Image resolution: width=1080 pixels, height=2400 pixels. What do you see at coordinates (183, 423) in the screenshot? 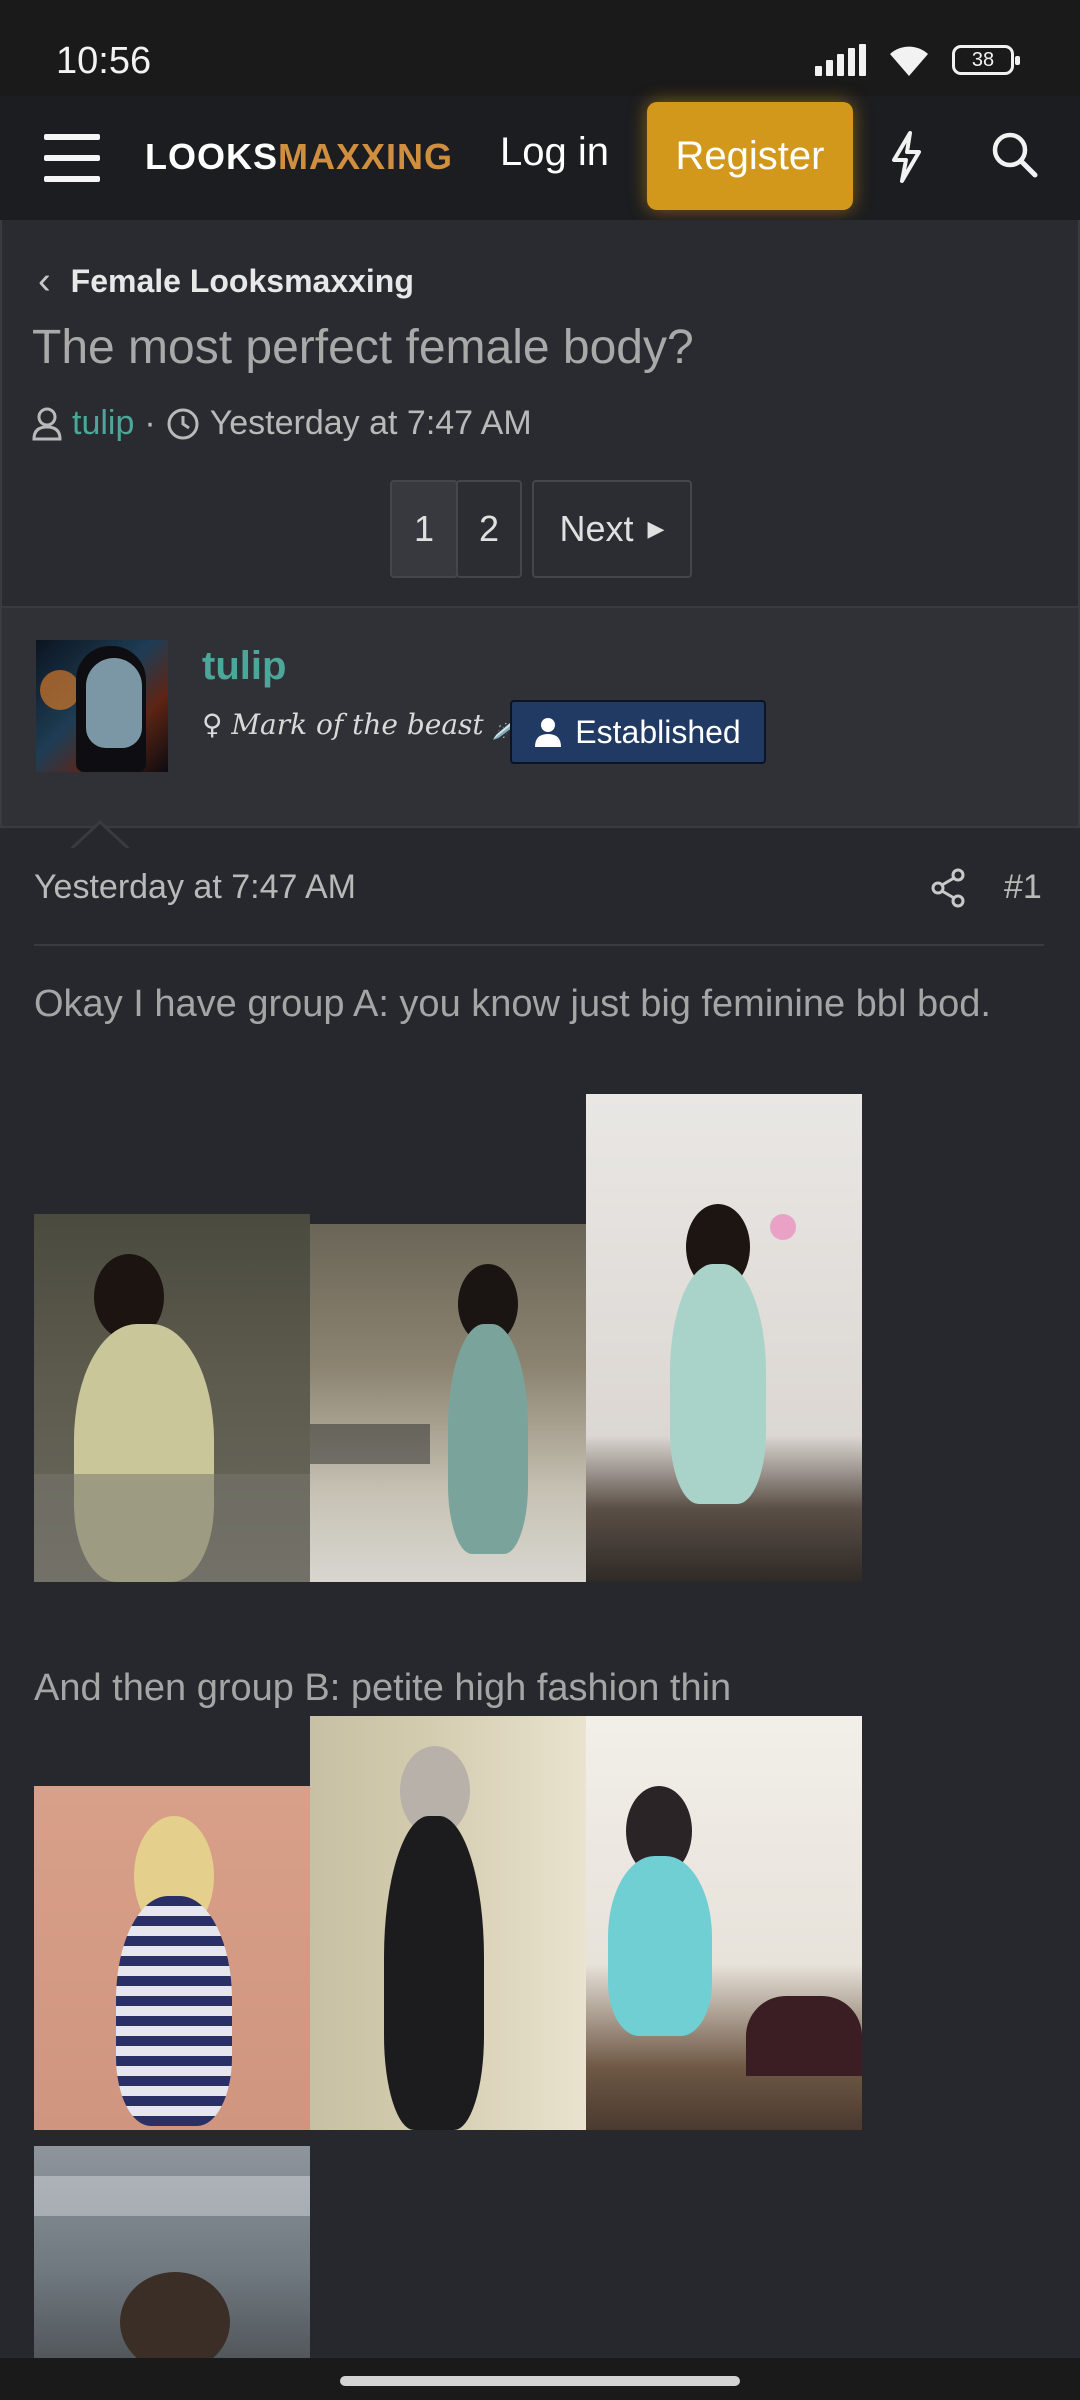
I see `clock-icon` at bounding box center [183, 423].